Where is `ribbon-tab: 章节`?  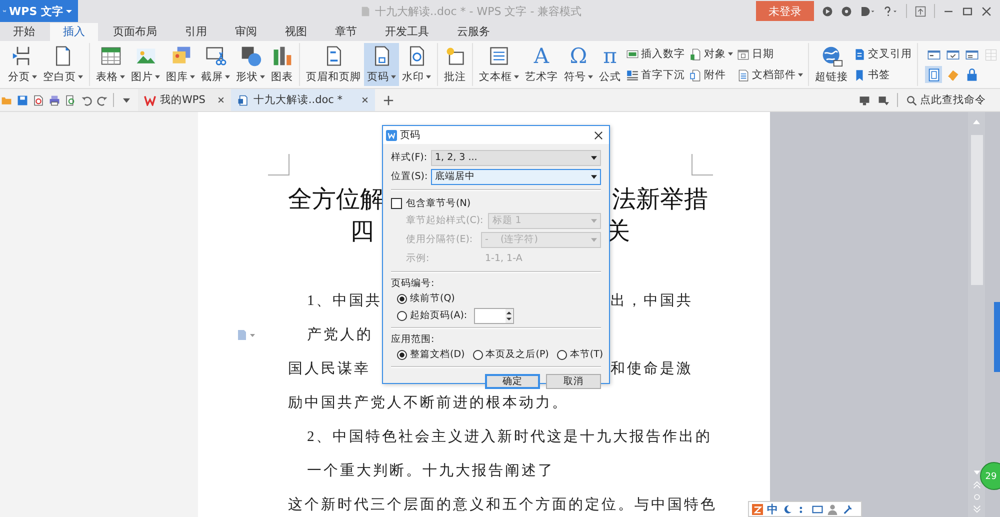
ribbon-tab: 章节 is located at coordinates (346, 32).